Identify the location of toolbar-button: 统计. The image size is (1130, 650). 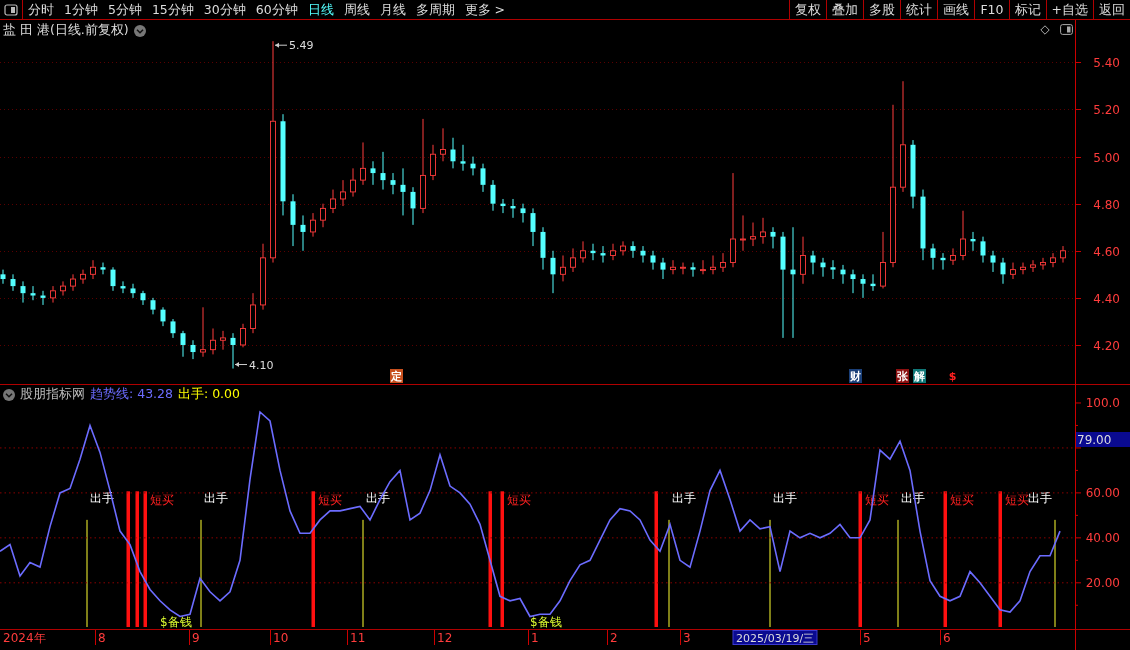
(919, 9).